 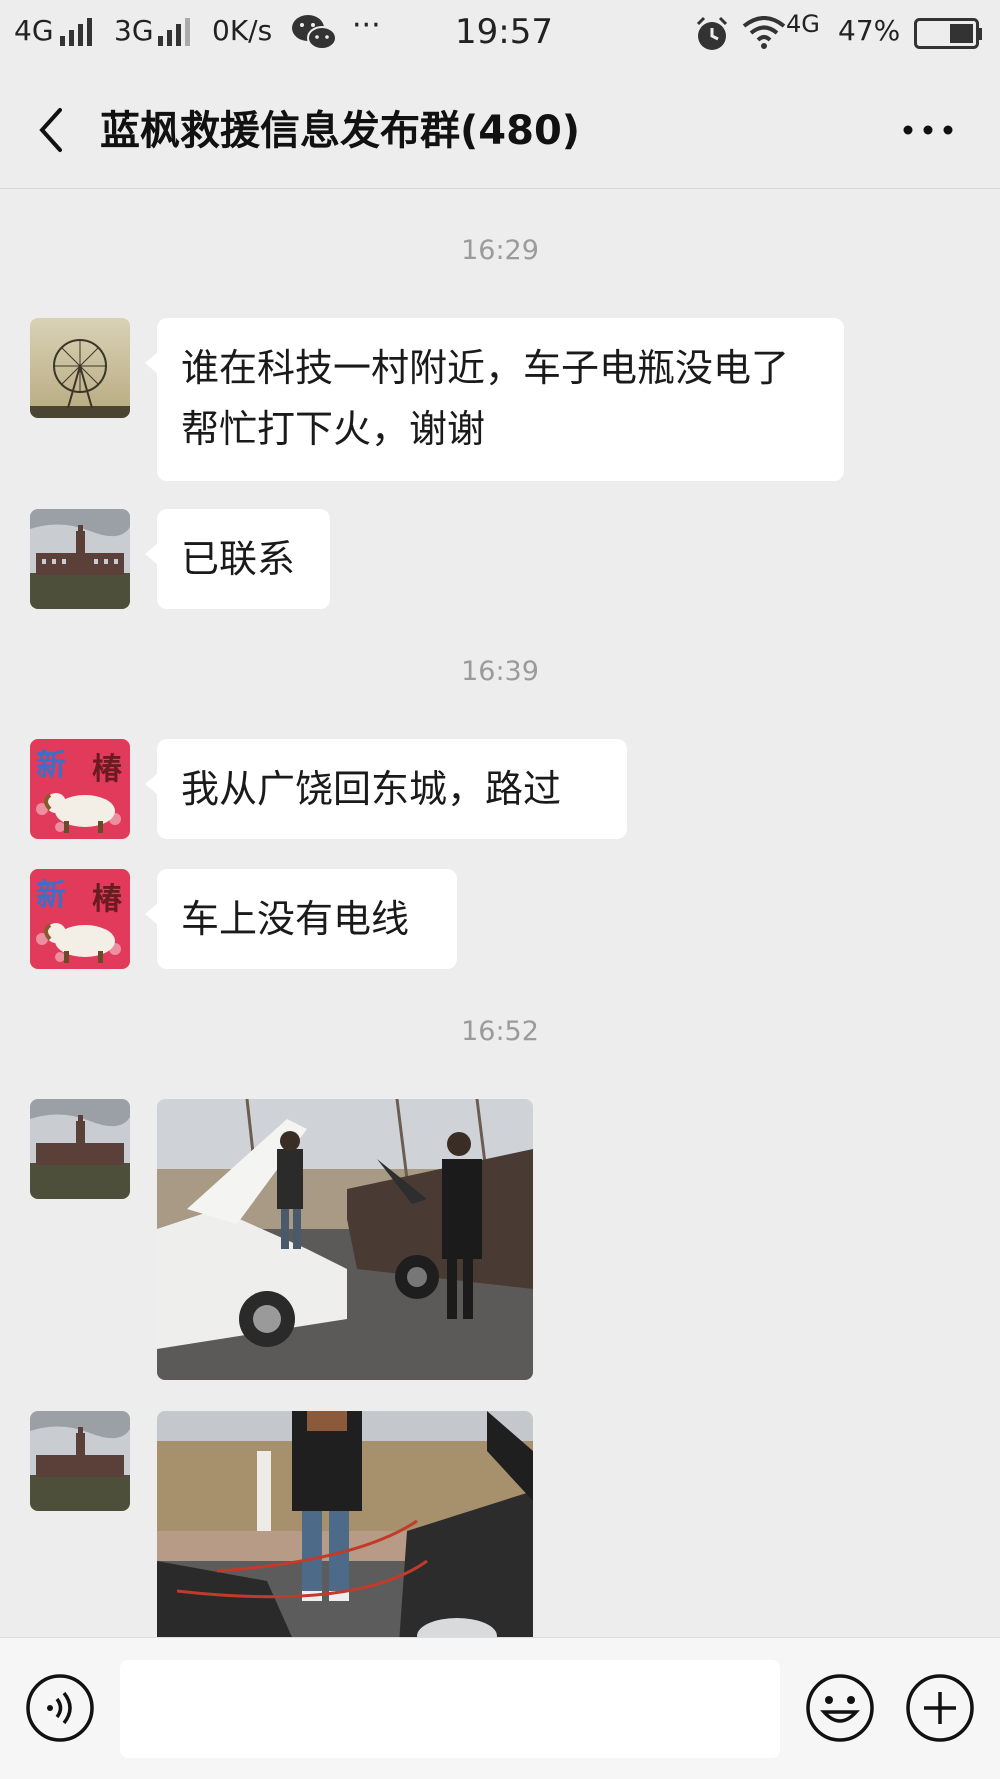 I want to click on message-bubble: 我从广饶回东城，路过, so click(x=386, y=789).